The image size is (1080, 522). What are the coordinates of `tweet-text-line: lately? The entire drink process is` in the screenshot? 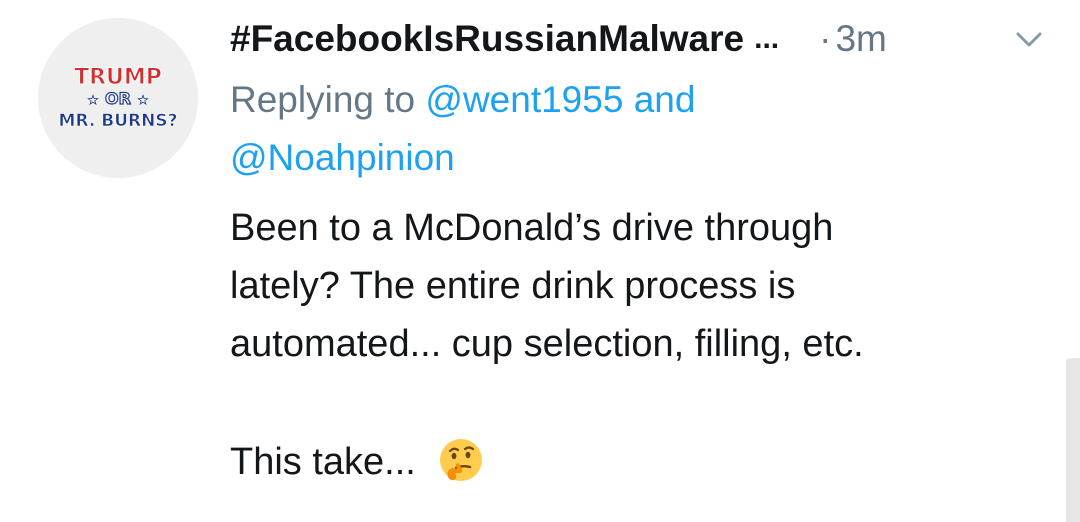 It's located at (513, 286).